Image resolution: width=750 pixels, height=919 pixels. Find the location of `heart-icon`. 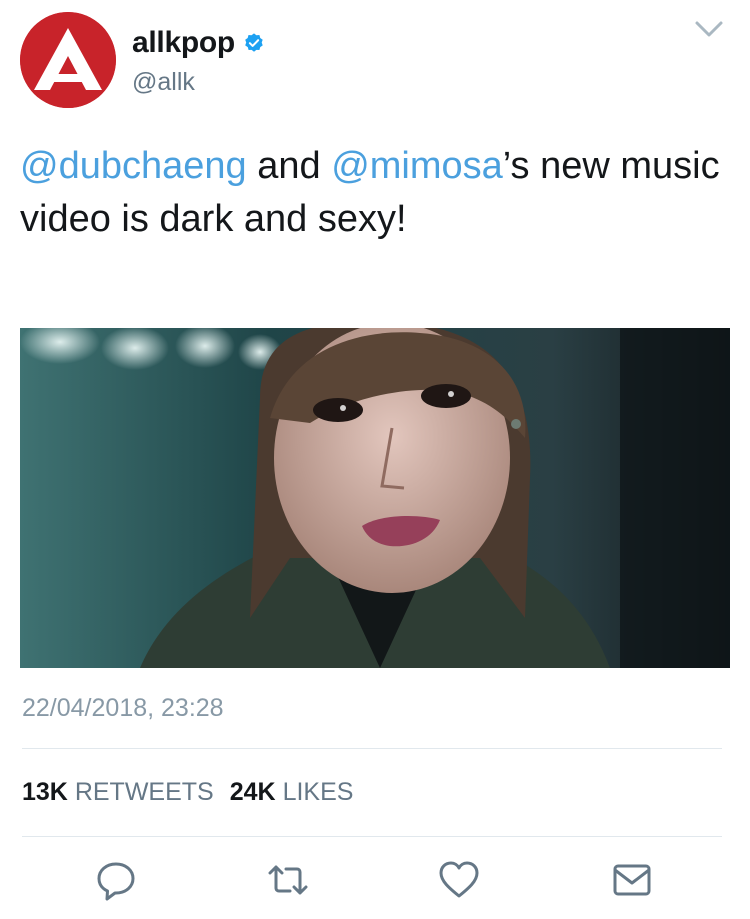

heart-icon is located at coordinates (459, 880).